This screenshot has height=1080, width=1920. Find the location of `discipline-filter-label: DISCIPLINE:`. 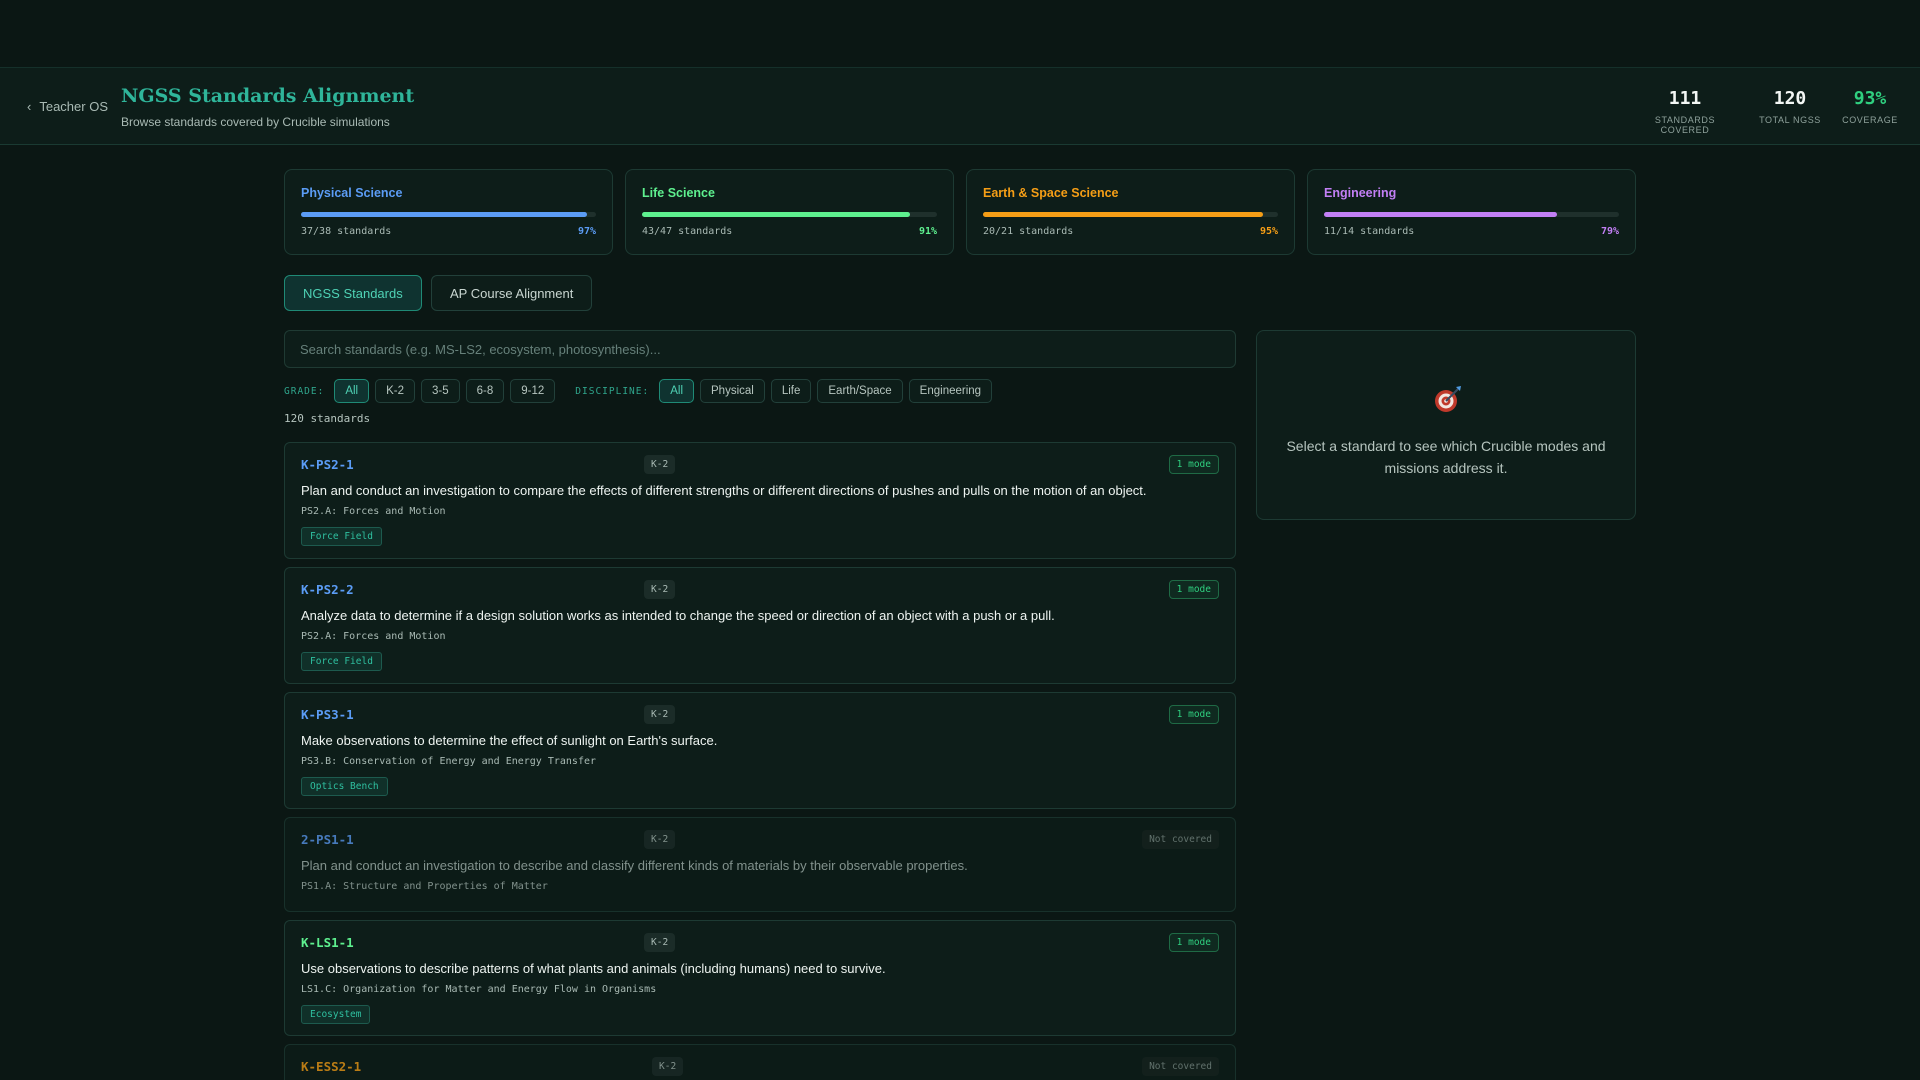

discipline-filter-label: DISCIPLINE: is located at coordinates (612, 391).